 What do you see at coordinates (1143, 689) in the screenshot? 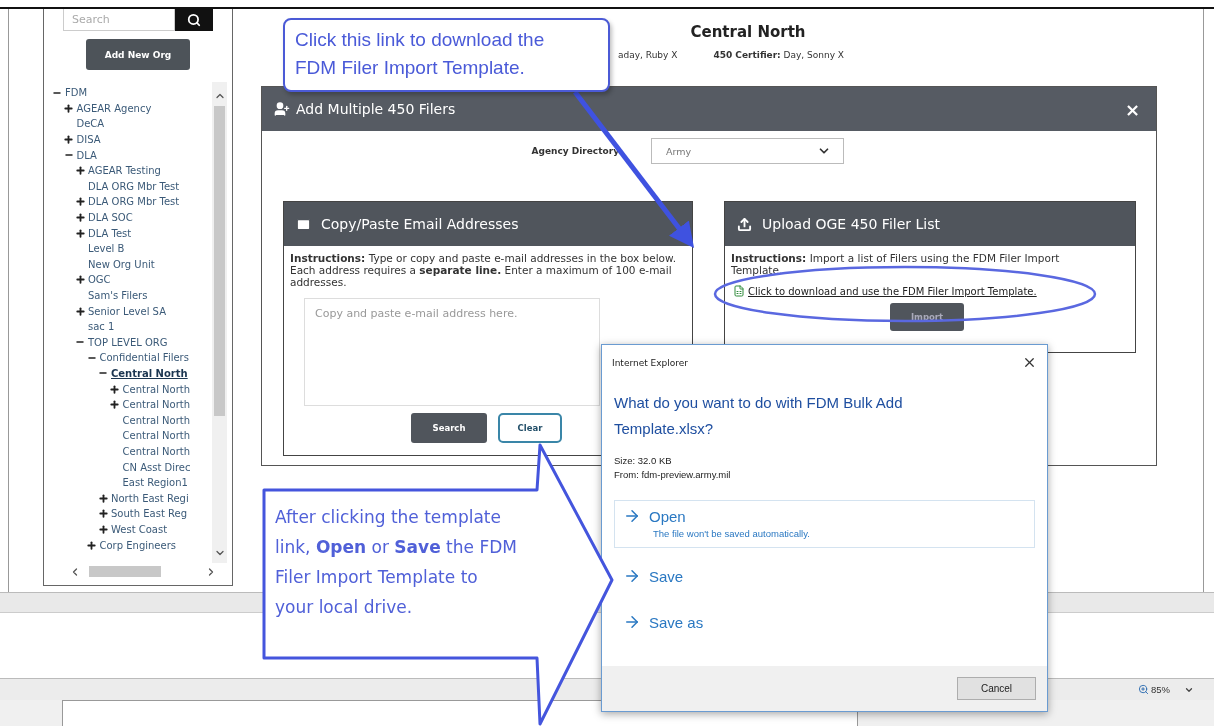
I see `zoom-icon` at bounding box center [1143, 689].